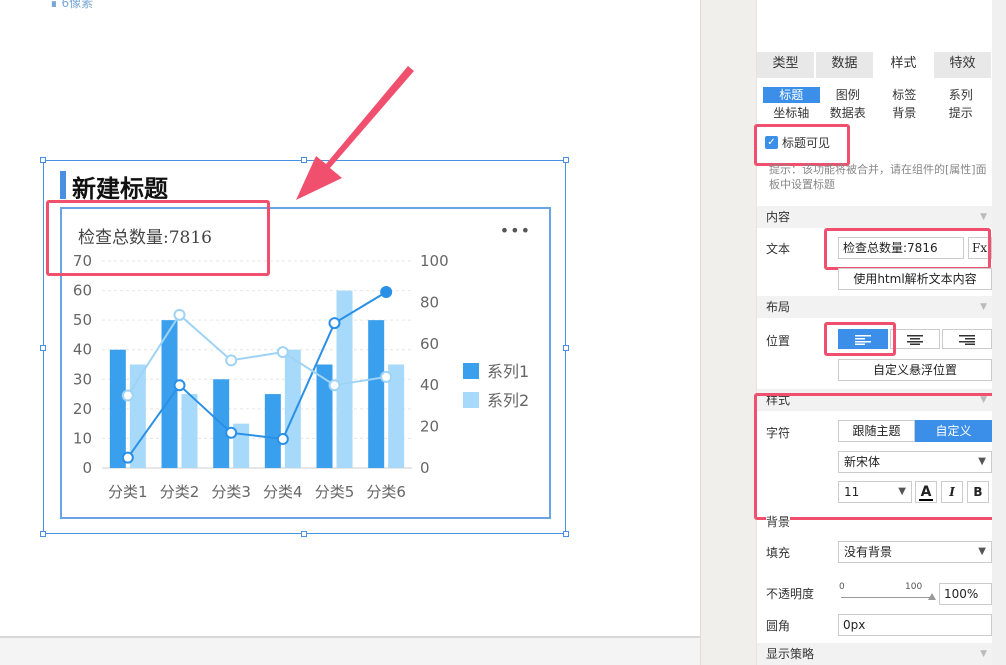 Image resolution: width=1006 pixels, height=665 pixels. What do you see at coordinates (887, 597) in the screenshot?
I see `opacity-slider-track` at bounding box center [887, 597].